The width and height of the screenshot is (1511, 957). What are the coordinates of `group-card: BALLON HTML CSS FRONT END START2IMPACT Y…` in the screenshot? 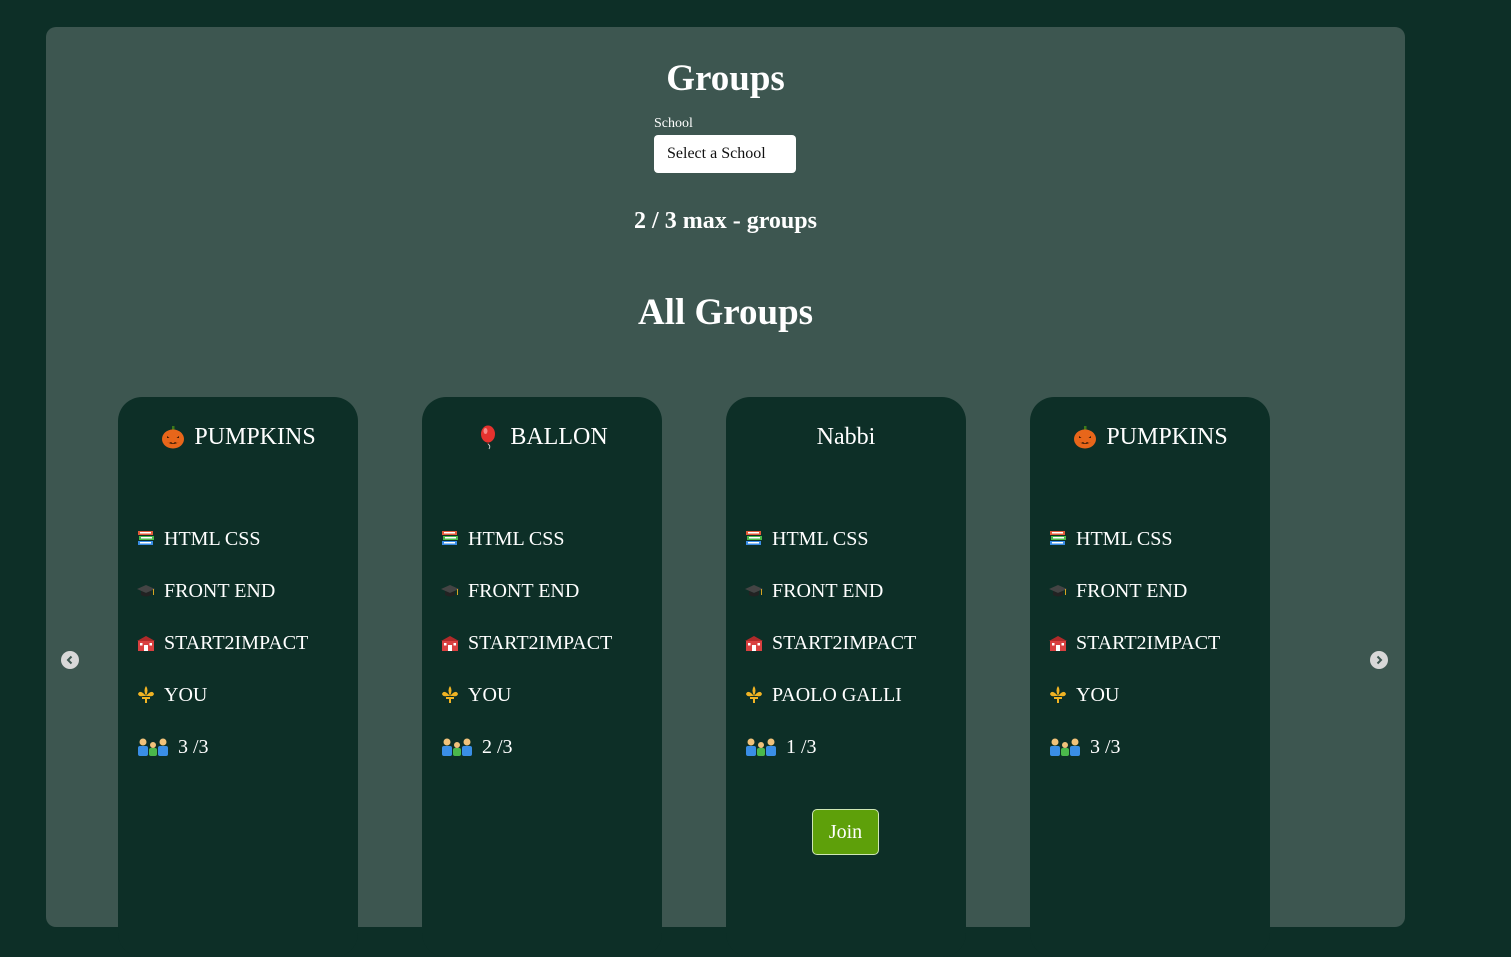 It's located at (542, 677).